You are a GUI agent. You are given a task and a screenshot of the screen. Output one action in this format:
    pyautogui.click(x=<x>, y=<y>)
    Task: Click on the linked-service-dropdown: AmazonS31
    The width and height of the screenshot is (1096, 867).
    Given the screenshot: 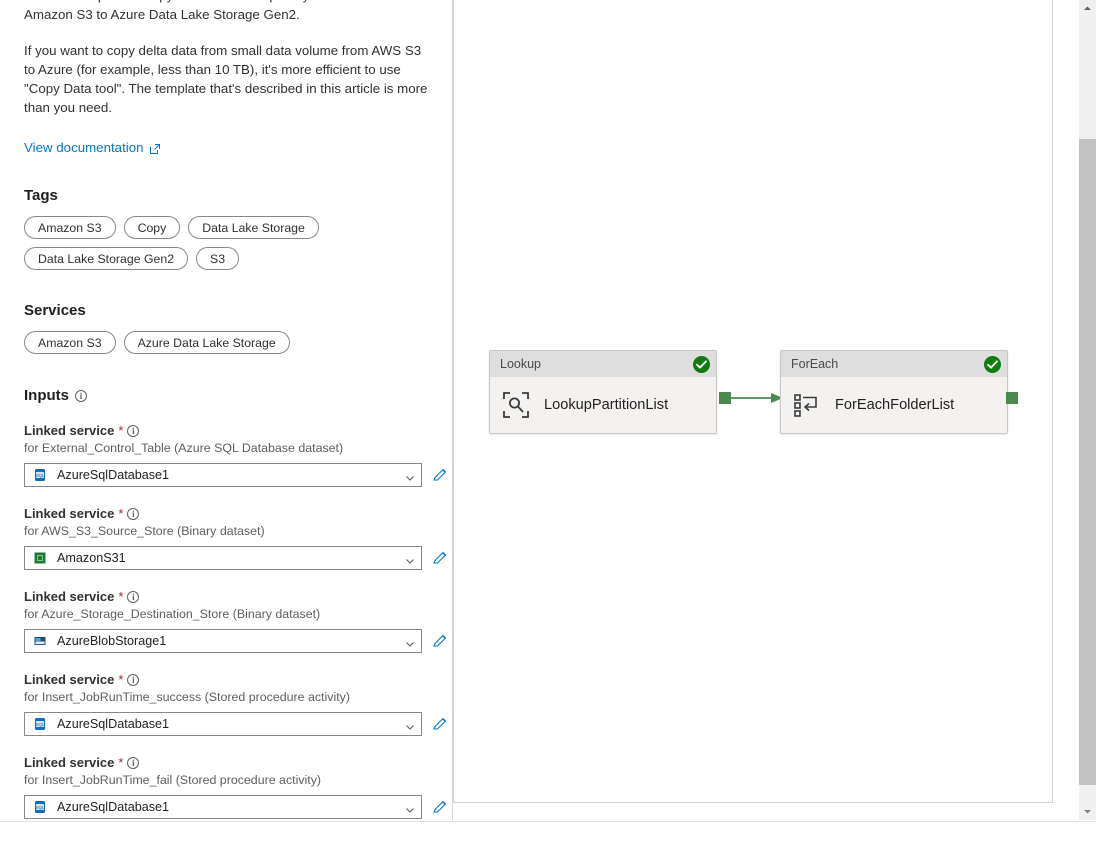 What is the action you would take?
    pyautogui.click(x=223, y=558)
    